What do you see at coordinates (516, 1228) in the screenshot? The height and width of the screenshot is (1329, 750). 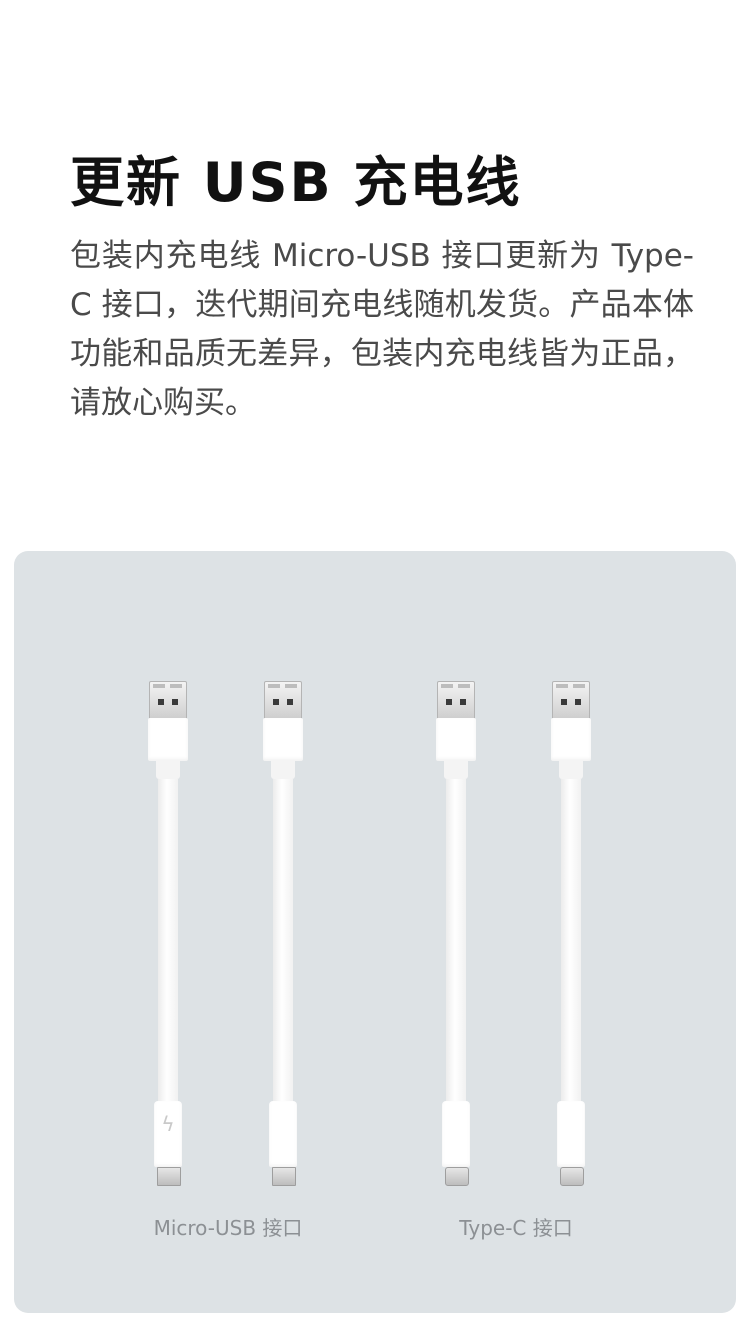 I see `type-c-label: Type-C 接口` at bounding box center [516, 1228].